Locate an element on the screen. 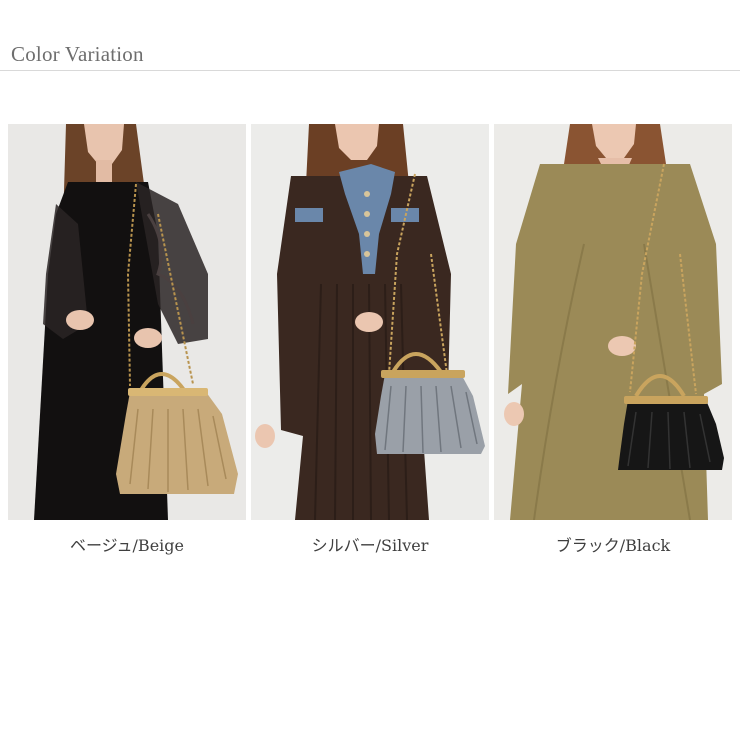 The width and height of the screenshot is (740, 740). caption-beige: ベージュ/Beige is located at coordinates (126, 545).